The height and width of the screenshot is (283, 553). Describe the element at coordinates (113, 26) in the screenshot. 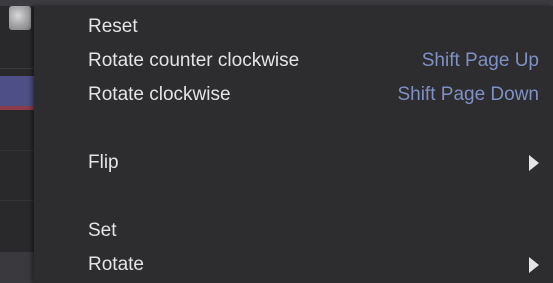

I see `menu-item-label: Reset` at that location.